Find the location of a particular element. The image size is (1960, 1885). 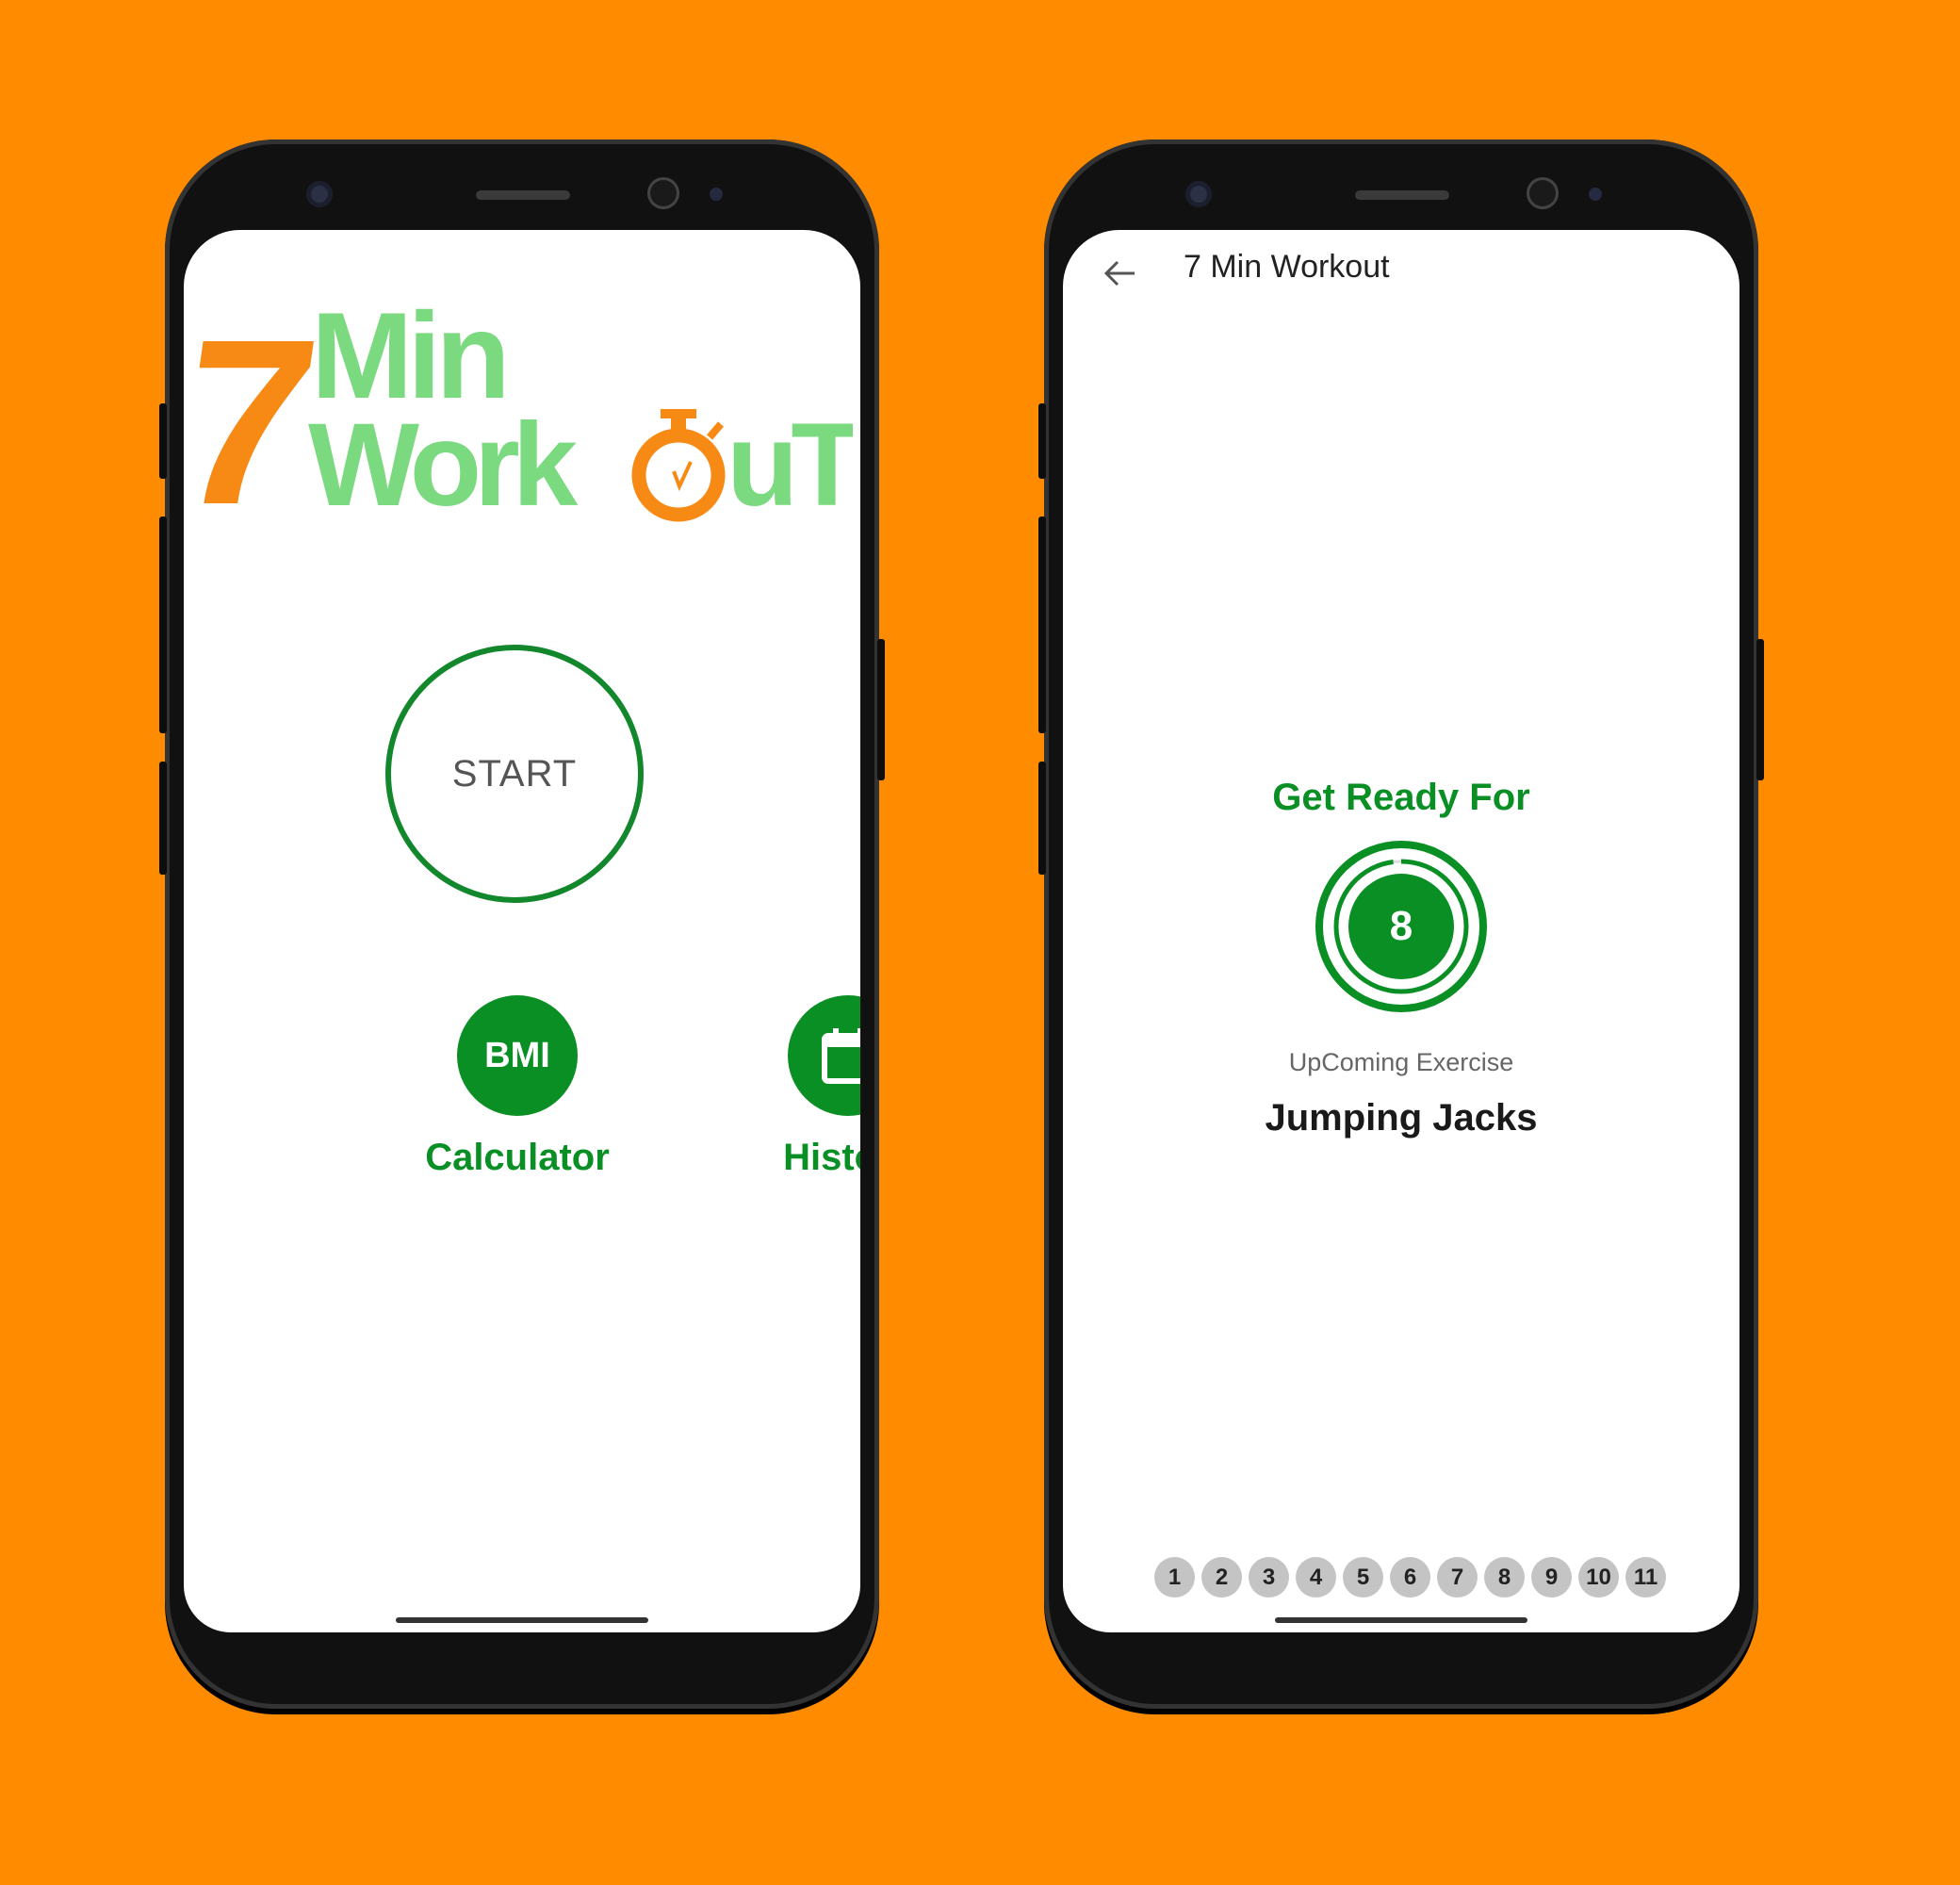

start-button: START is located at coordinates (514, 774).